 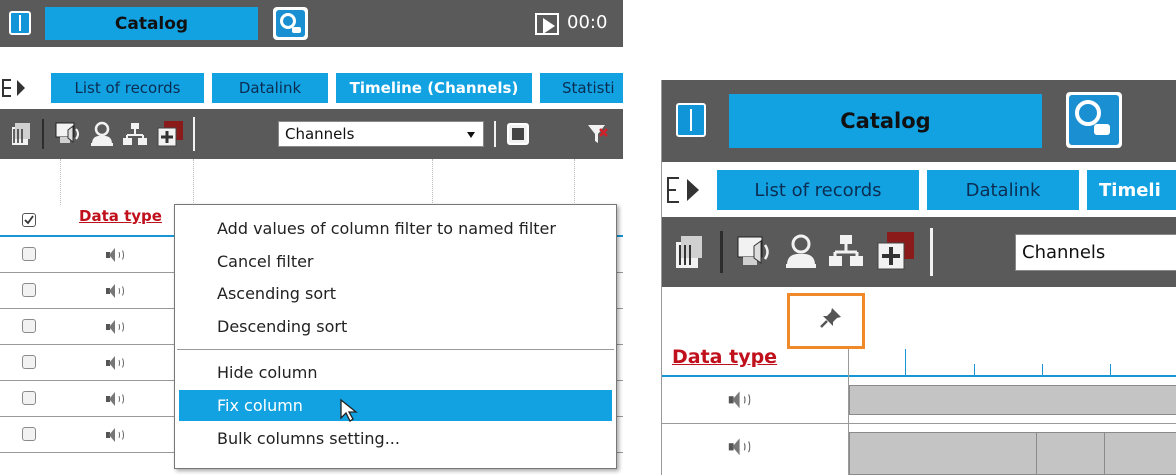 I want to click on menu-item-ascending-sort: Ascending sort, so click(x=395, y=293).